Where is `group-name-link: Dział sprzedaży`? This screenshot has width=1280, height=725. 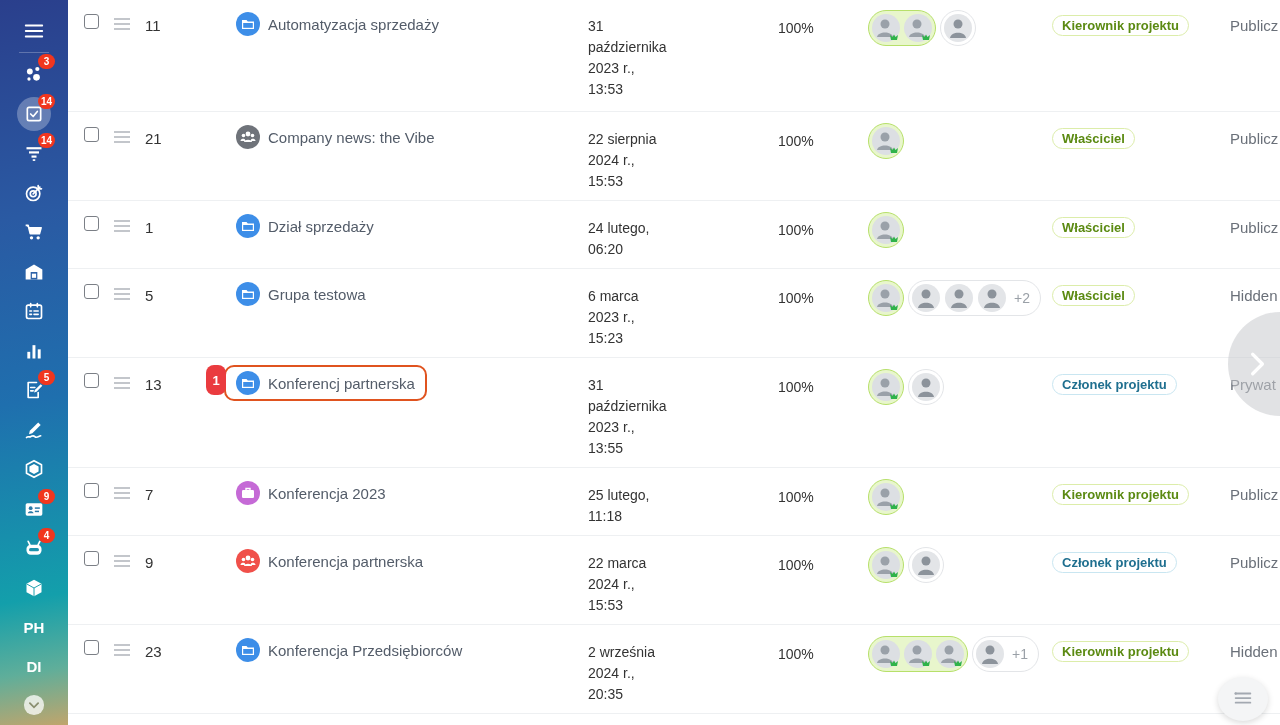
group-name-link: Dział sprzedaży is located at coordinates (321, 226).